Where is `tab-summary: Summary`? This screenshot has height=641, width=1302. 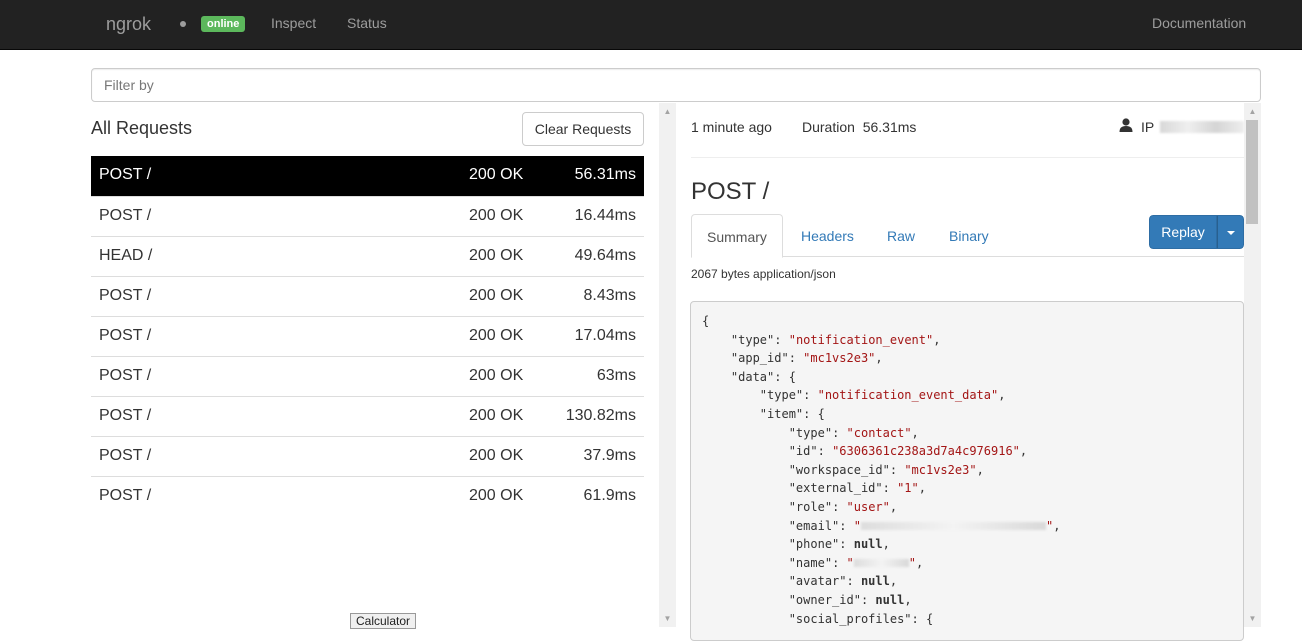
tab-summary: Summary is located at coordinates (737, 236).